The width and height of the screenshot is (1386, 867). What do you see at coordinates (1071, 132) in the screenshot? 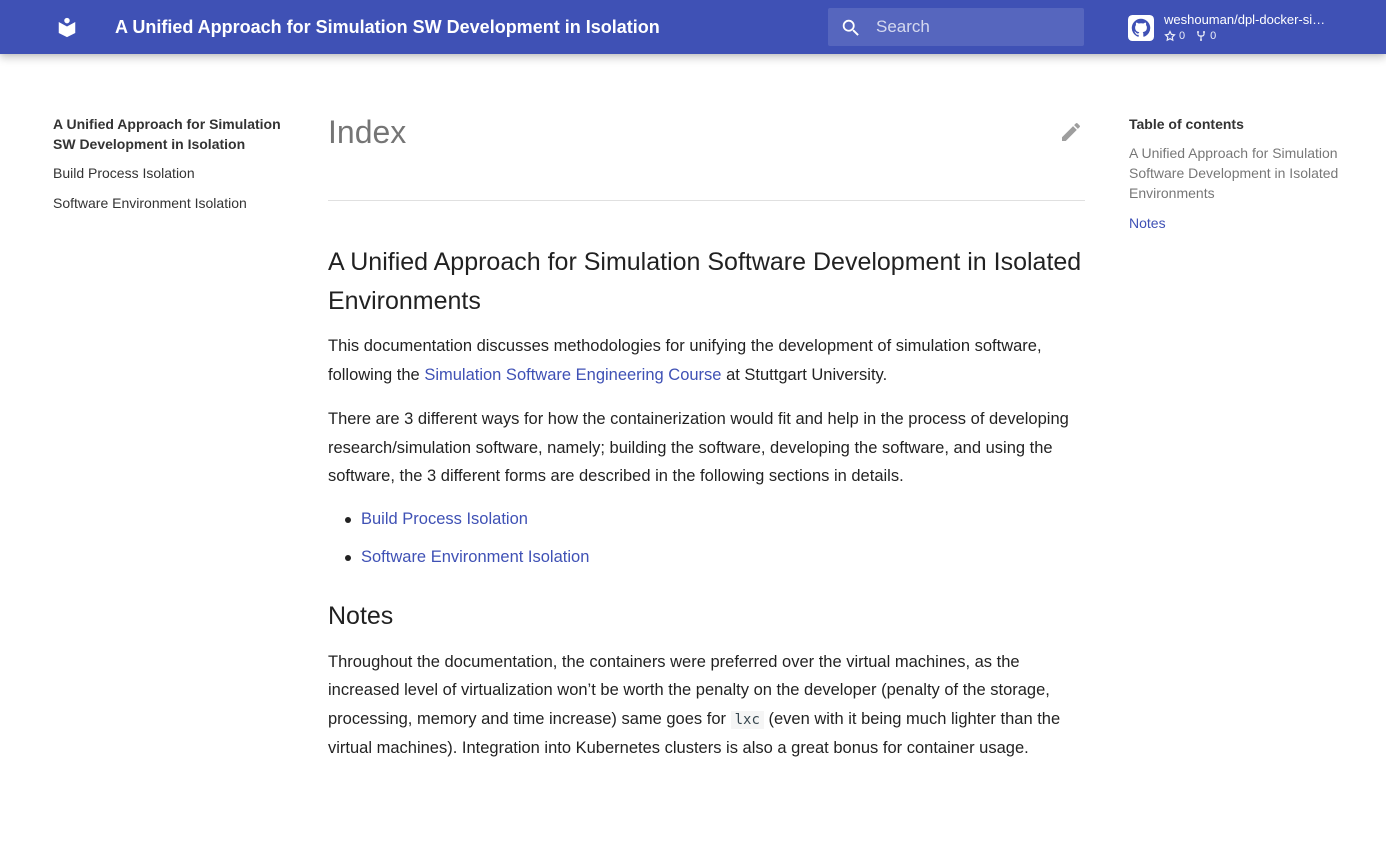
I see `edit-pencil-icon` at bounding box center [1071, 132].